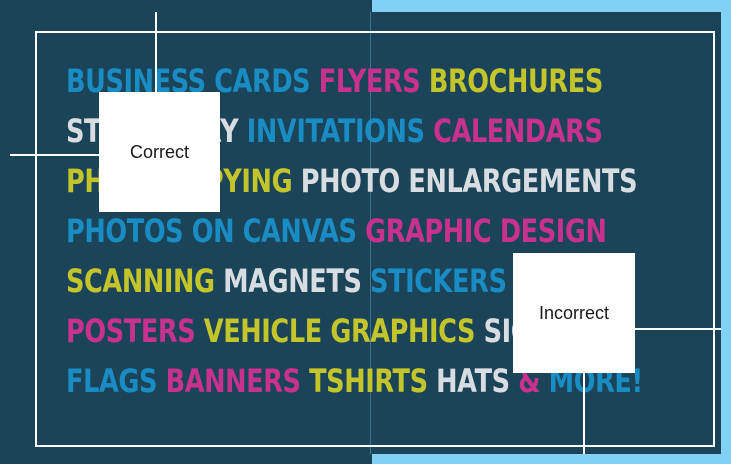 This screenshot has width=731, height=464. I want to click on guide-line-right, so click(678, 329).